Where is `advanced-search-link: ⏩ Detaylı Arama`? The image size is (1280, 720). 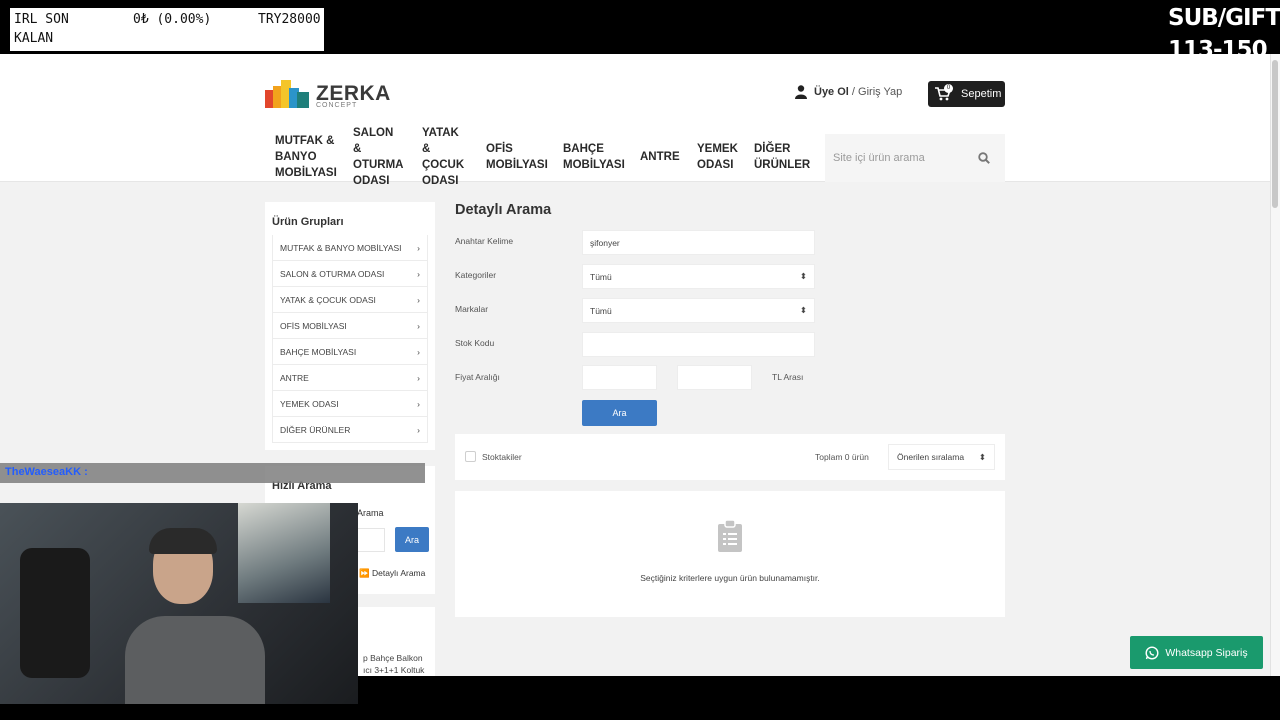 advanced-search-link: ⏩ Detaylı Arama is located at coordinates (392, 573).